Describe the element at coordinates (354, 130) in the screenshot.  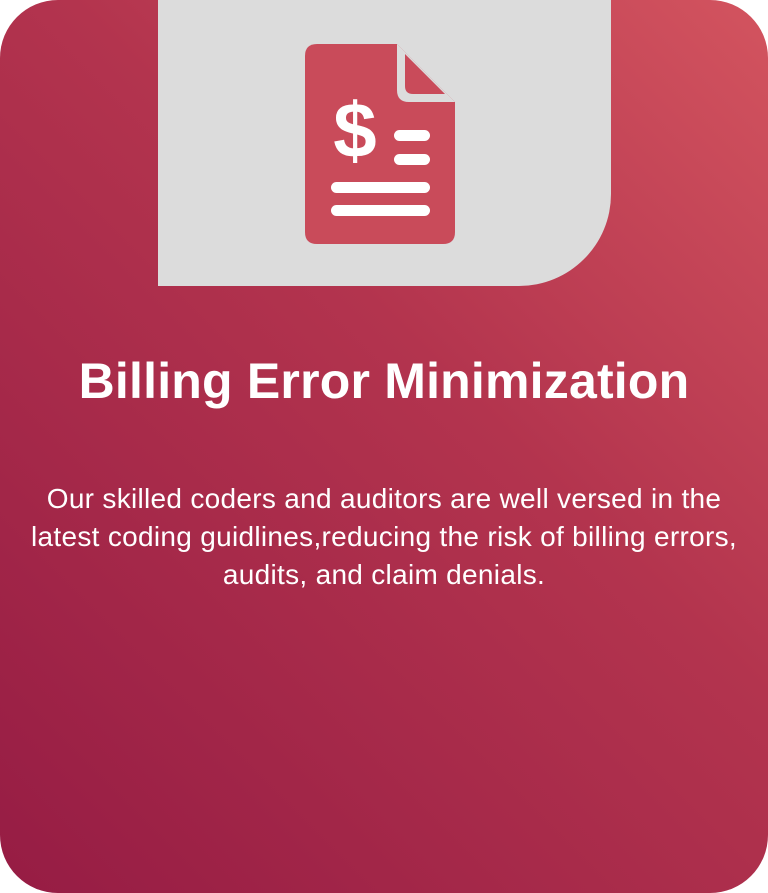
I see `dollar-glyph: $` at that location.